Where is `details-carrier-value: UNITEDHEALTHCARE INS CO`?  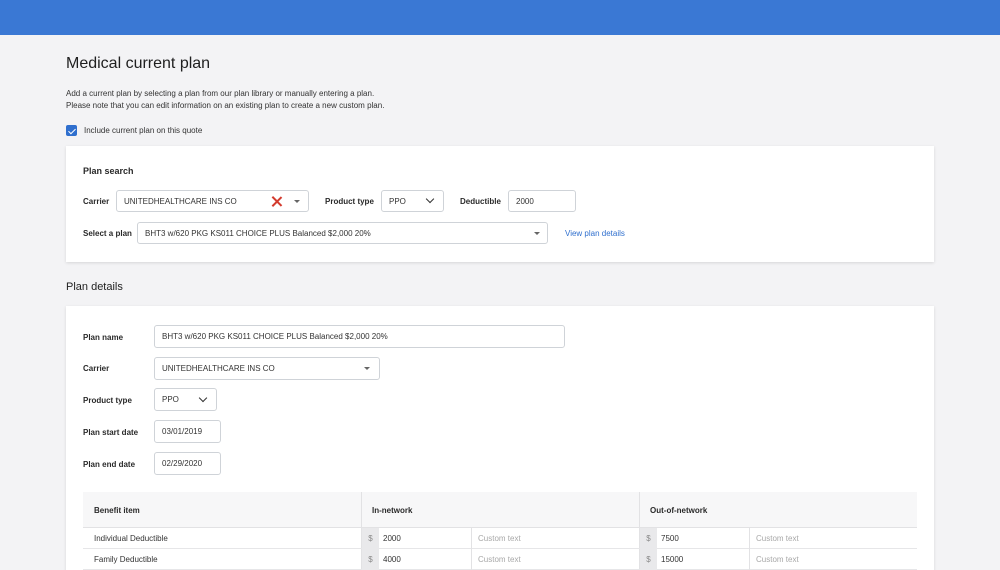
details-carrier-value: UNITEDHEALTHCARE INS CO is located at coordinates (218, 368).